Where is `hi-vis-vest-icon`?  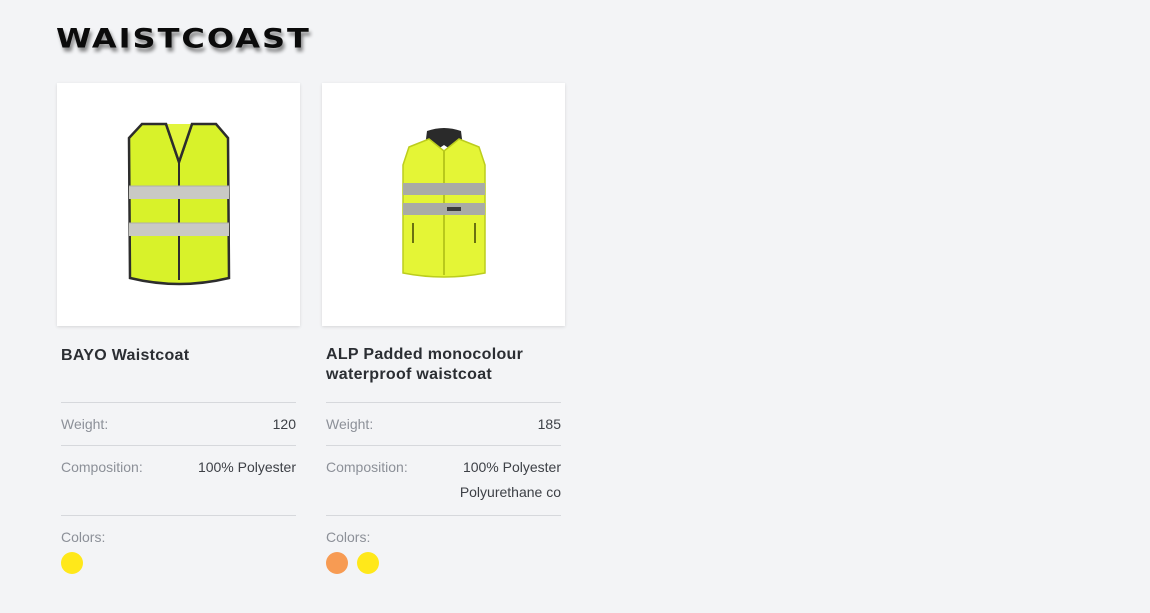
hi-vis-vest-icon is located at coordinates (178, 203).